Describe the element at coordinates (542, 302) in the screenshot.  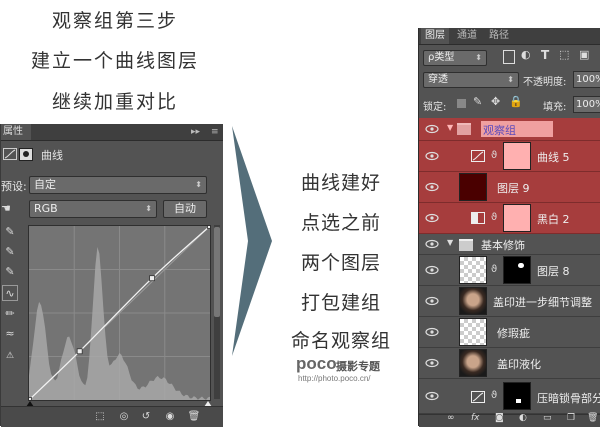
I see `layer-name: 盖印进一步细节调整` at that location.